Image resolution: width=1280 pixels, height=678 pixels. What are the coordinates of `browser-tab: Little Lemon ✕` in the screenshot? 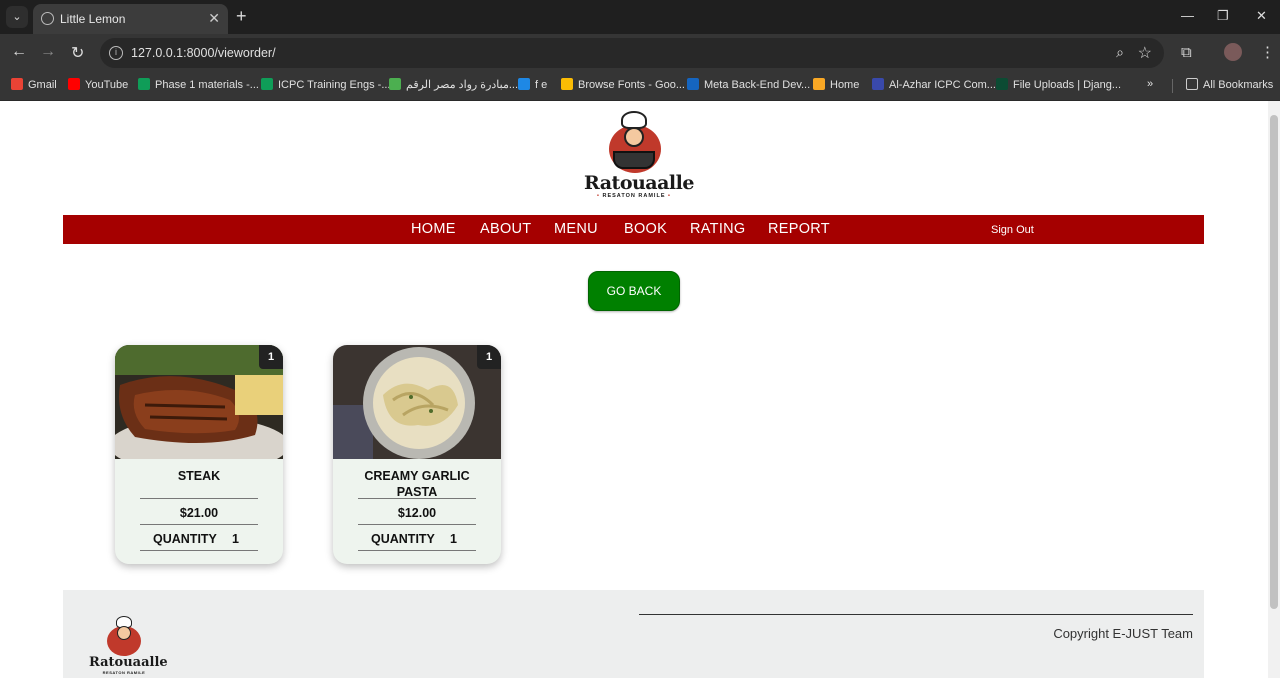 It's located at (130, 19).